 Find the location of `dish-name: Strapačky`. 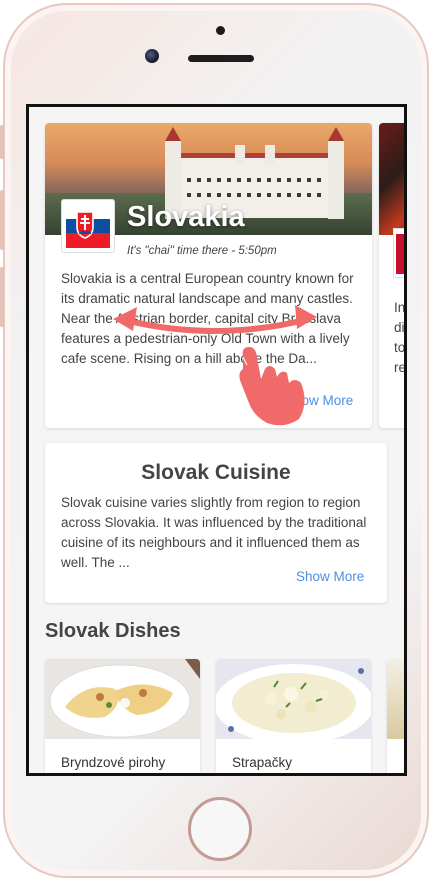

dish-name: Strapačky is located at coordinates (262, 762).